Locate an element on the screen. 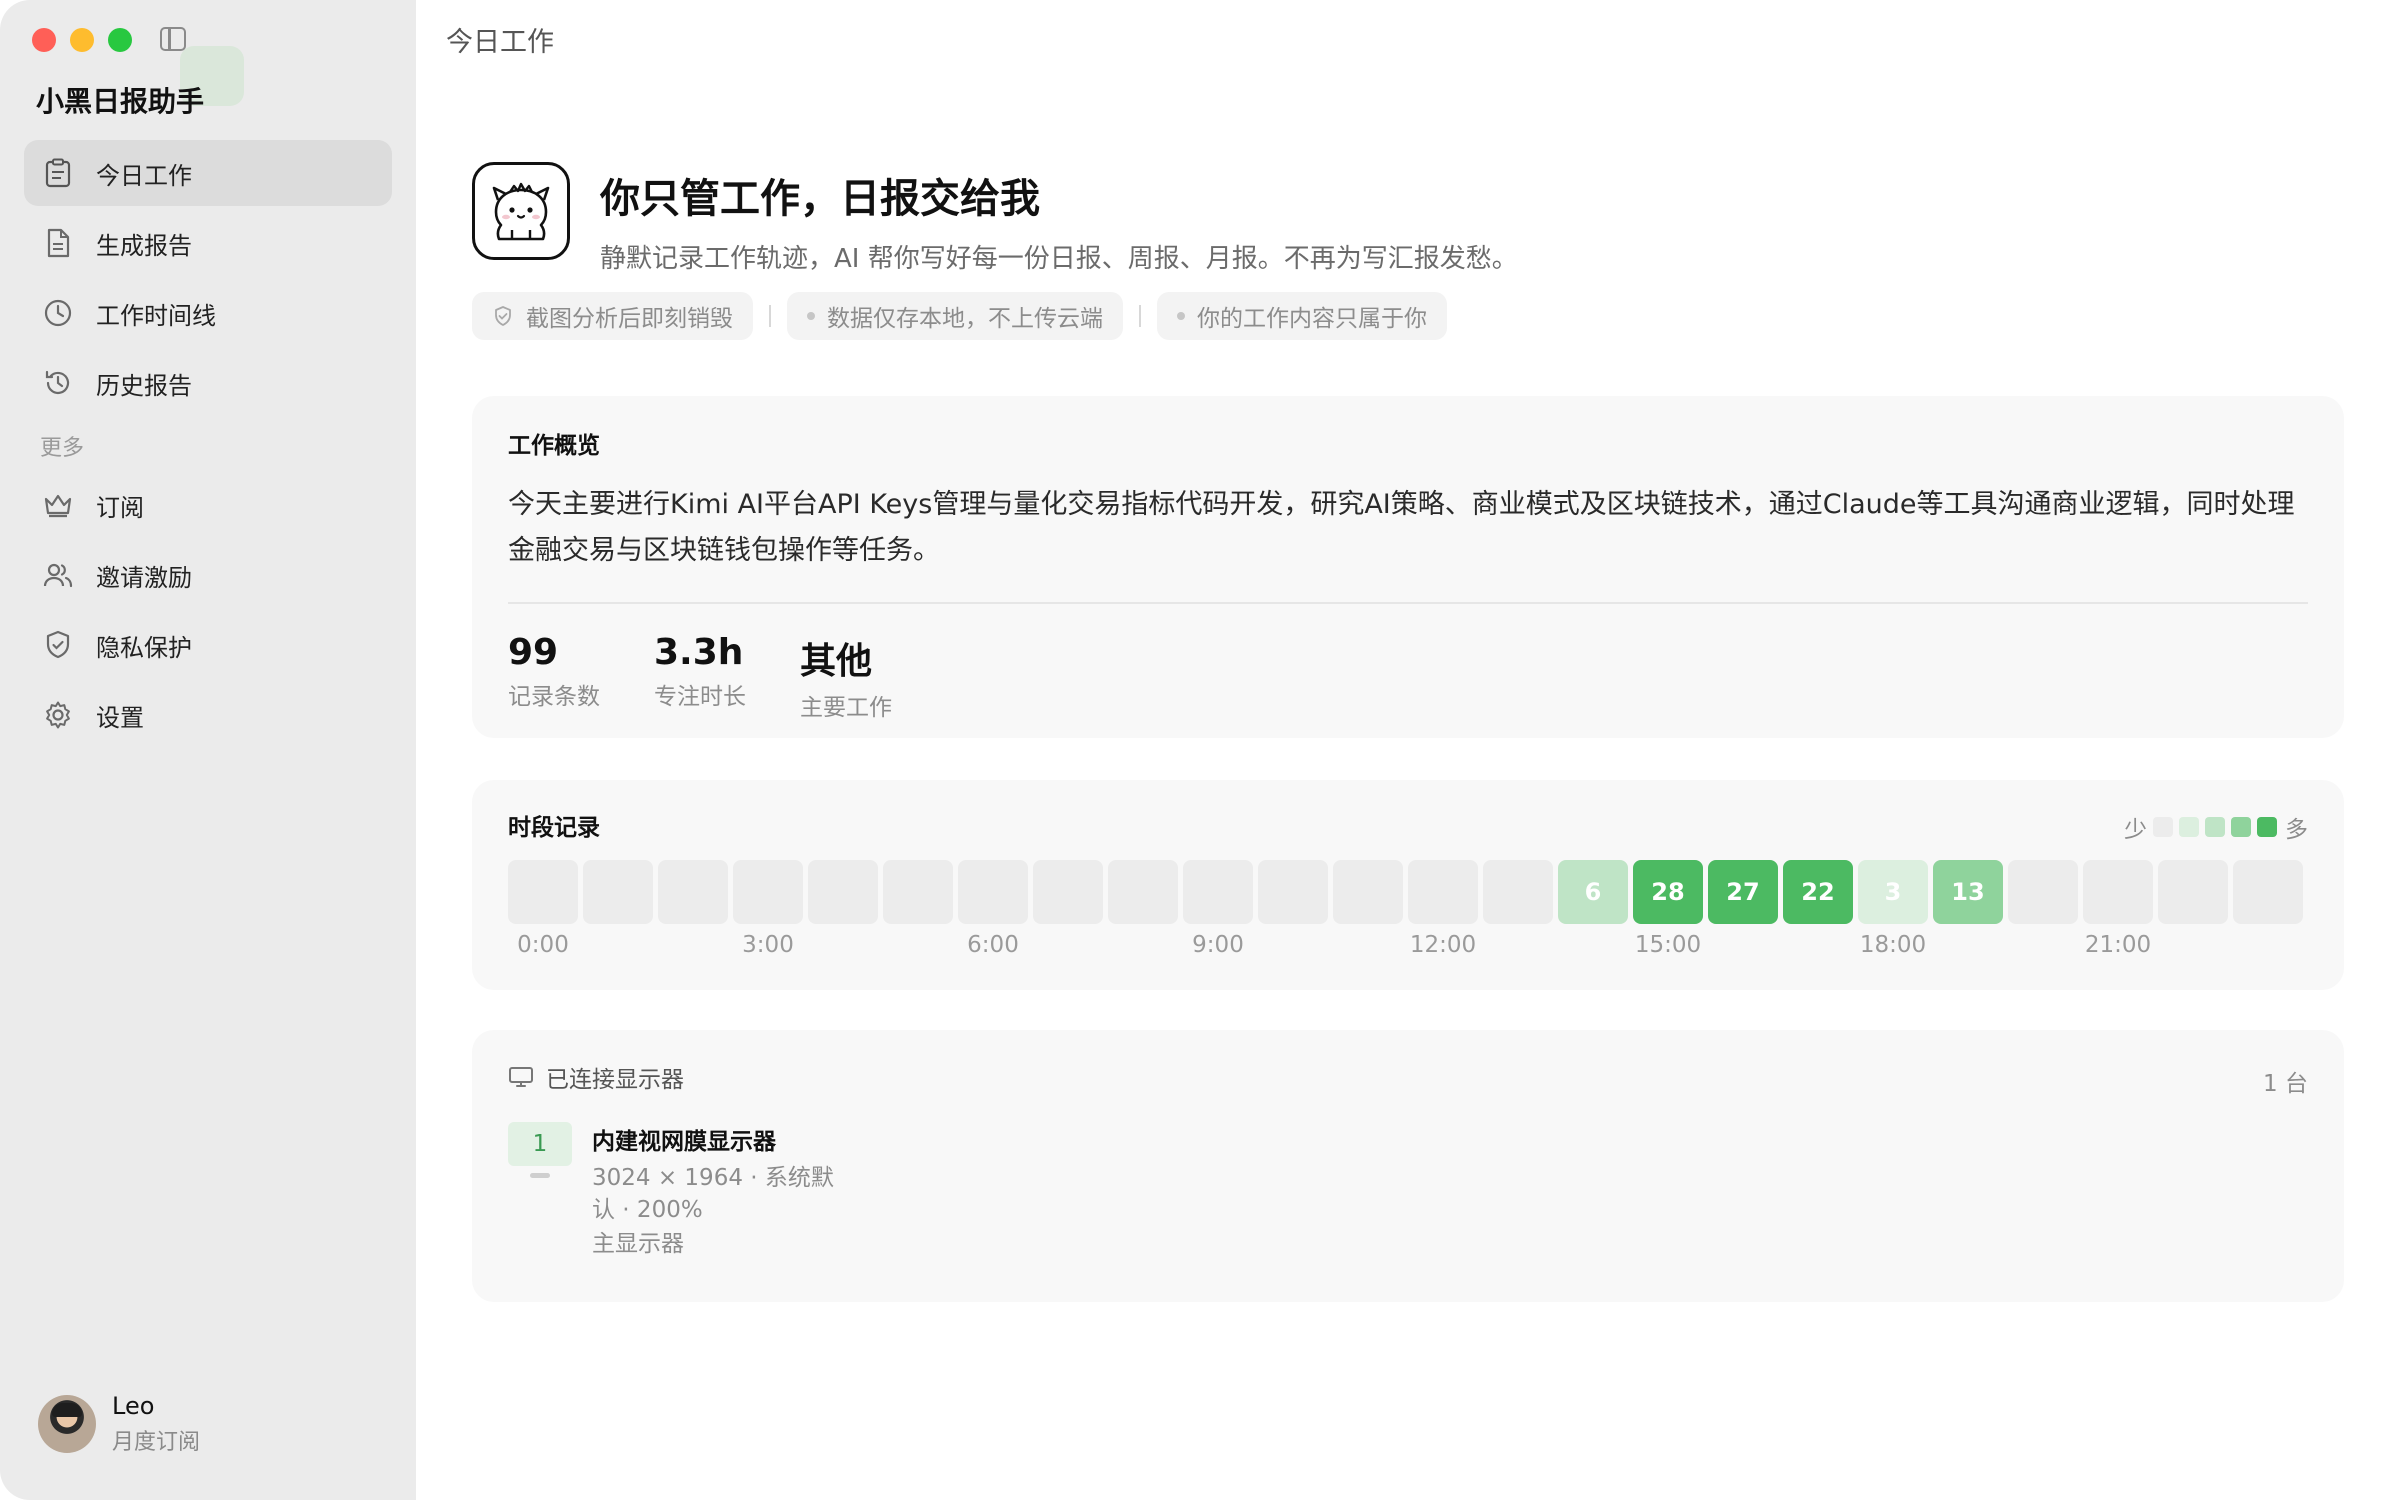 This screenshot has height=1500, width=2400. tag-divider is located at coordinates (1140, 316).